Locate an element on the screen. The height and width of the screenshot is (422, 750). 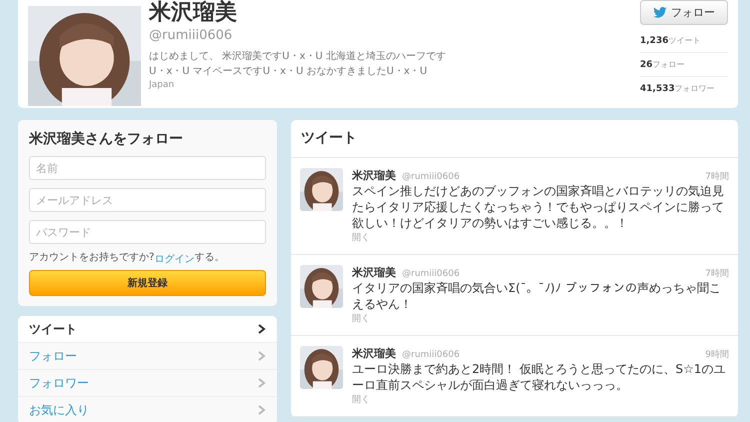
stat-label: ツイート is located at coordinates (684, 40).